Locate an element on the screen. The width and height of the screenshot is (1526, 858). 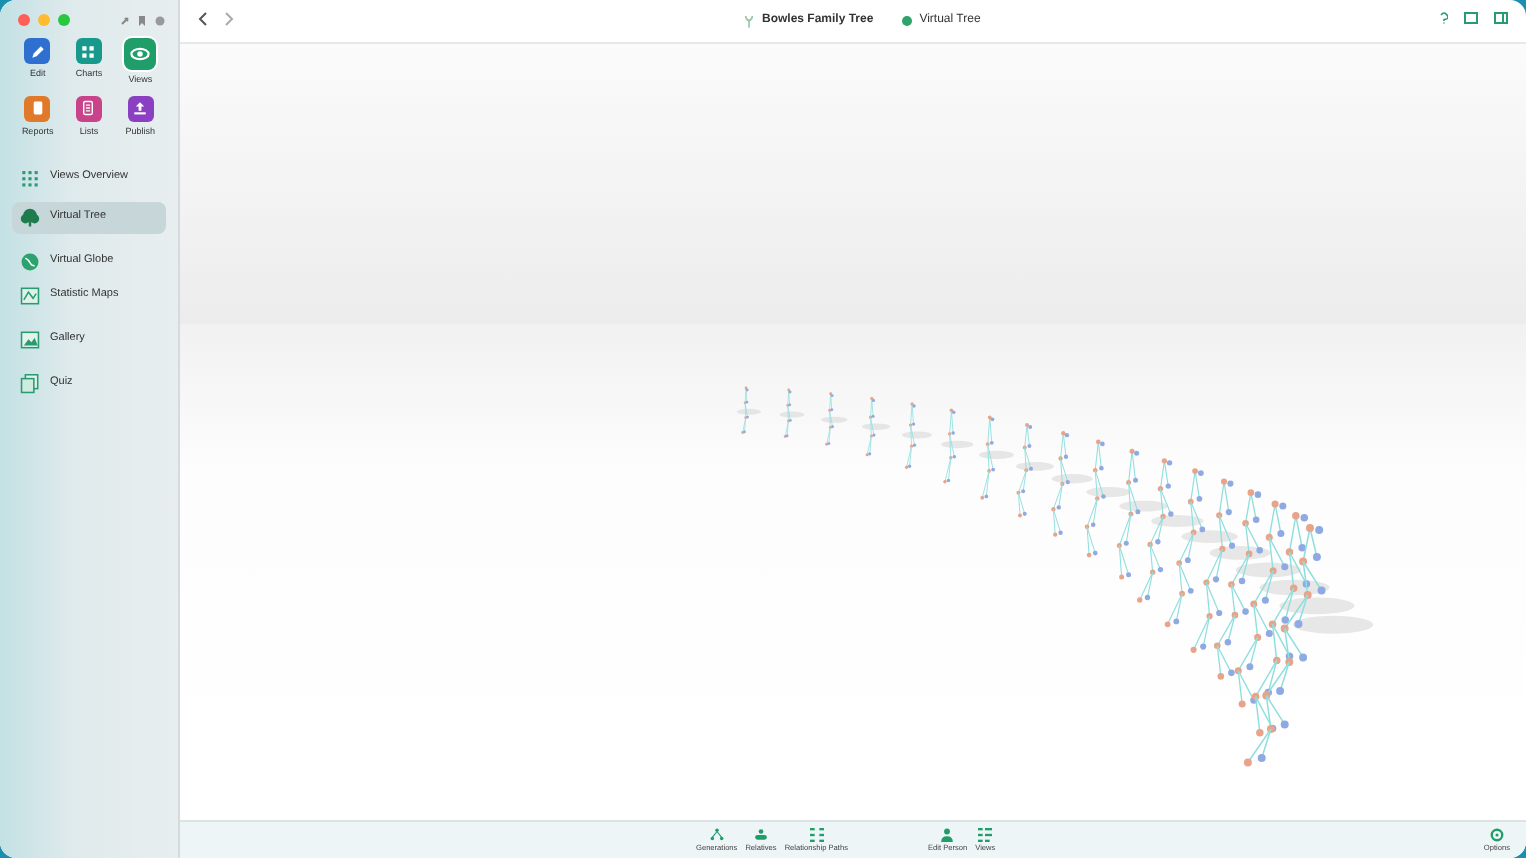
window-button is located at coordinates (1471, 21).